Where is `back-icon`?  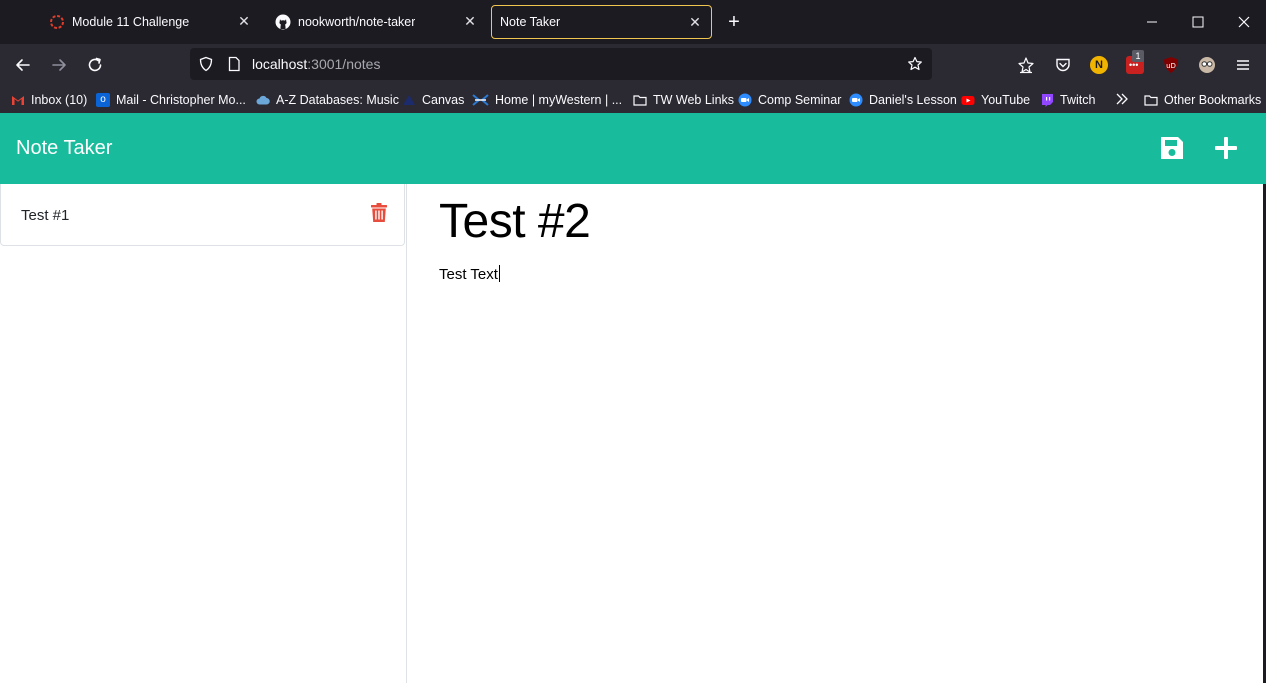
back-icon is located at coordinates (23, 65).